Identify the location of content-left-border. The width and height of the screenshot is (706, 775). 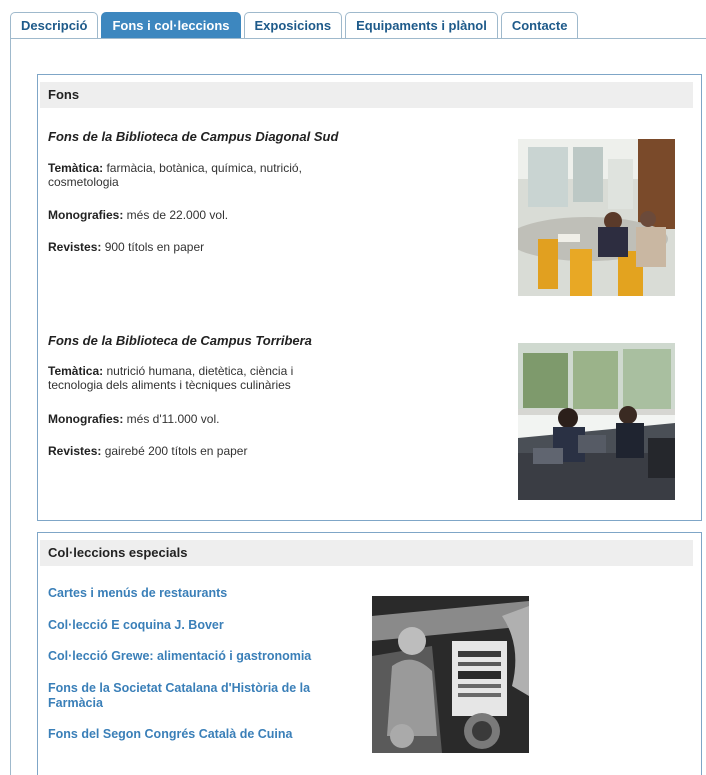
(10, 406).